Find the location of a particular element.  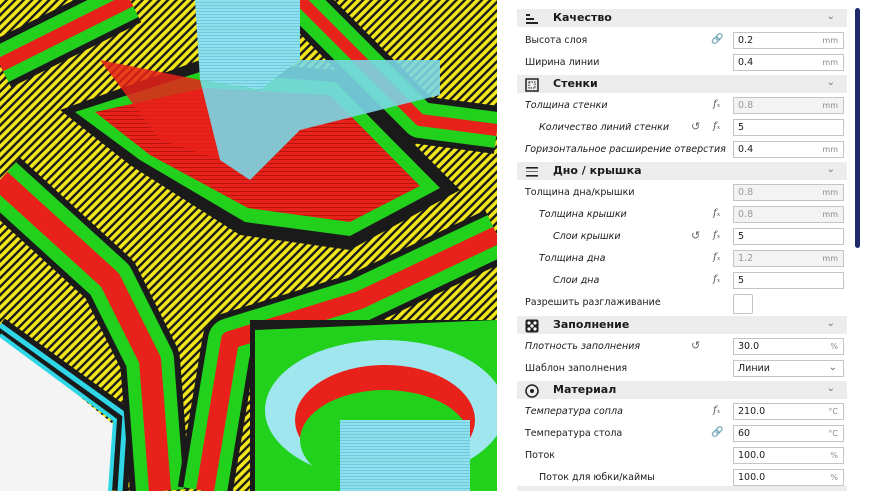

setting-label: Толщина стенки is located at coordinates (566, 105).